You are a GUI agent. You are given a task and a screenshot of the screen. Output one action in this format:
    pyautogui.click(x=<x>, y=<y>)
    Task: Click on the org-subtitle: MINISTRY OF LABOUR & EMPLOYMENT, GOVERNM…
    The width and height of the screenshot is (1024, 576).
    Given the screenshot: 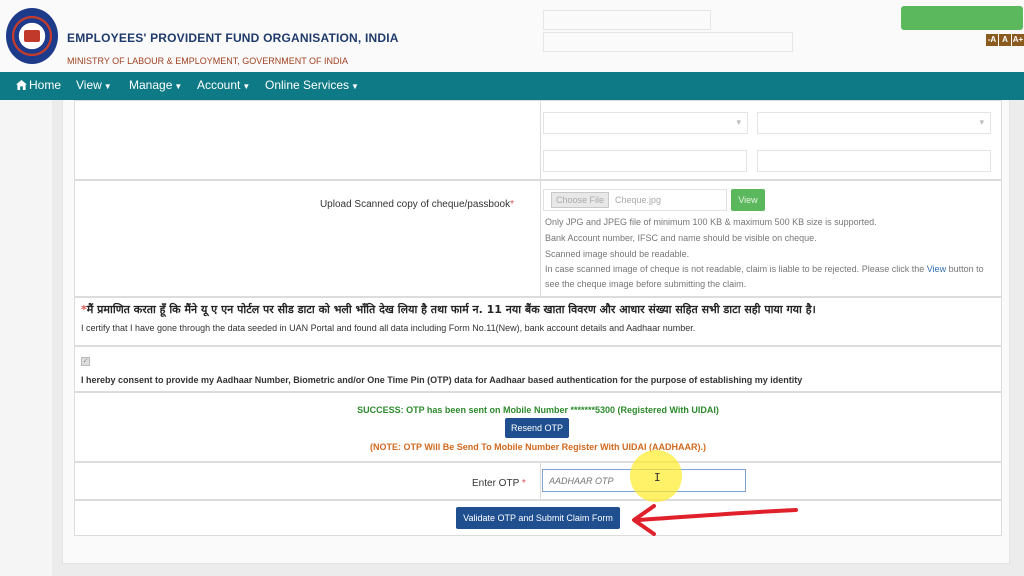 What is the action you would take?
    pyautogui.click(x=208, y=61)
    